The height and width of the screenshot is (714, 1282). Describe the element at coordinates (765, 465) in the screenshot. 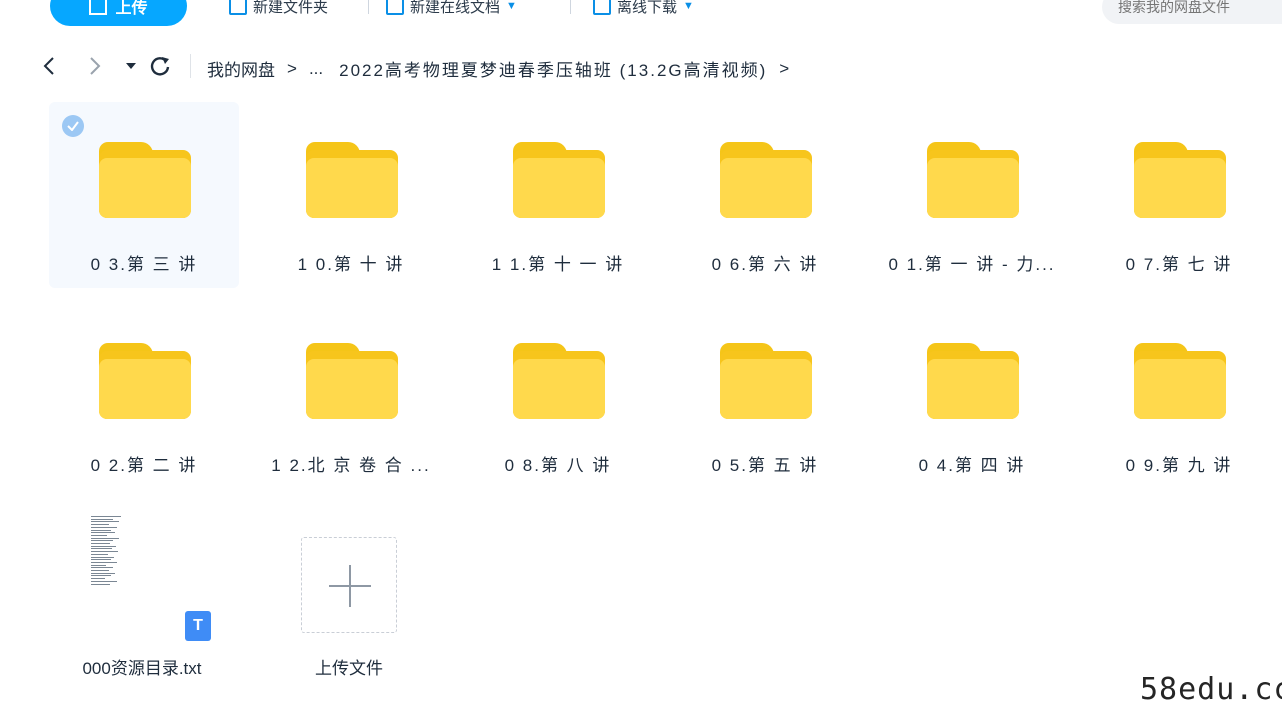

I see `folder-name: 0 5.第 五 讲` at that location.